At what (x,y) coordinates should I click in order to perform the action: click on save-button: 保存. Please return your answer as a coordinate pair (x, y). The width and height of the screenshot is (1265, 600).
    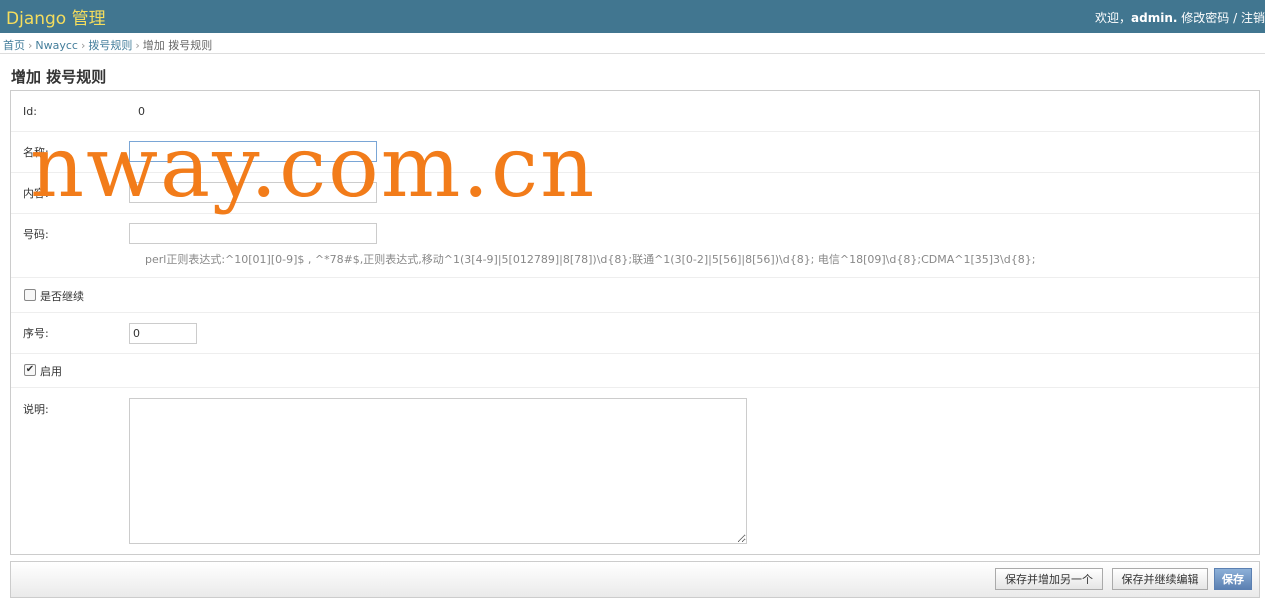
    Looking at the image, I should click on (1233, 579).